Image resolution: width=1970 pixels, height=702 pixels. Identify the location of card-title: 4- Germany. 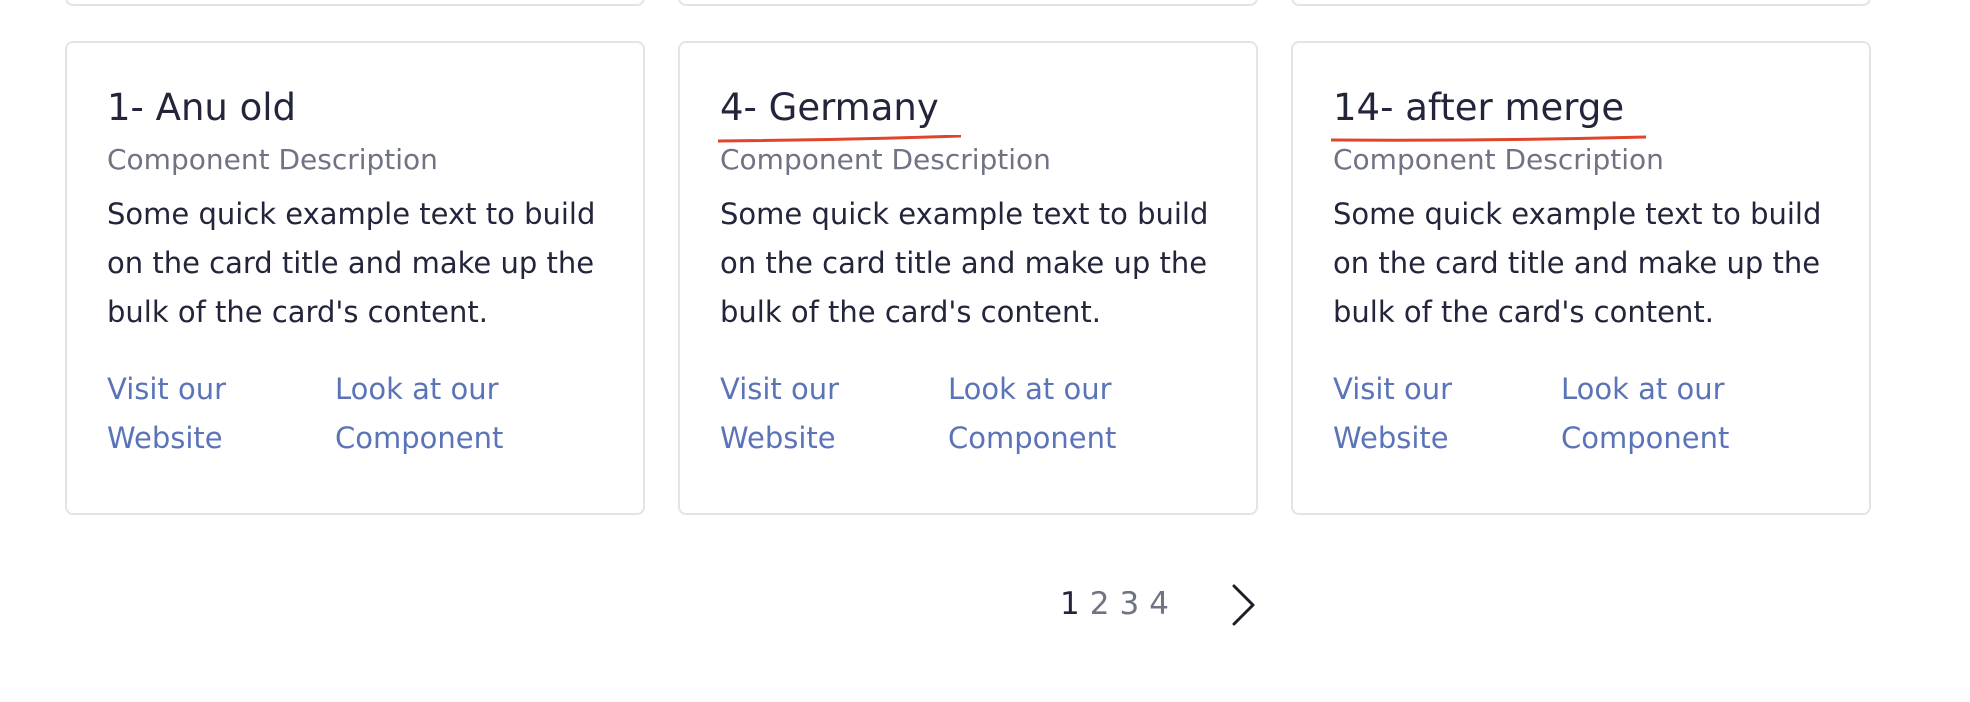
(829, 107).